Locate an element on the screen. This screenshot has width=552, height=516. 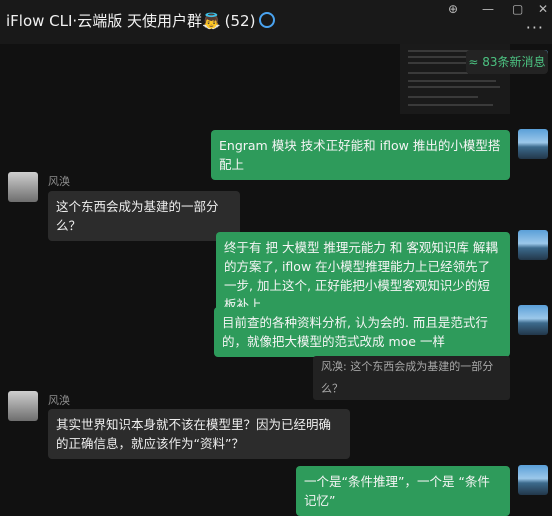
message-bubble-sent: Engram 模块 技术正好能和 iflow 推出的小模型搭配上 is located at coordinates (360, 155).